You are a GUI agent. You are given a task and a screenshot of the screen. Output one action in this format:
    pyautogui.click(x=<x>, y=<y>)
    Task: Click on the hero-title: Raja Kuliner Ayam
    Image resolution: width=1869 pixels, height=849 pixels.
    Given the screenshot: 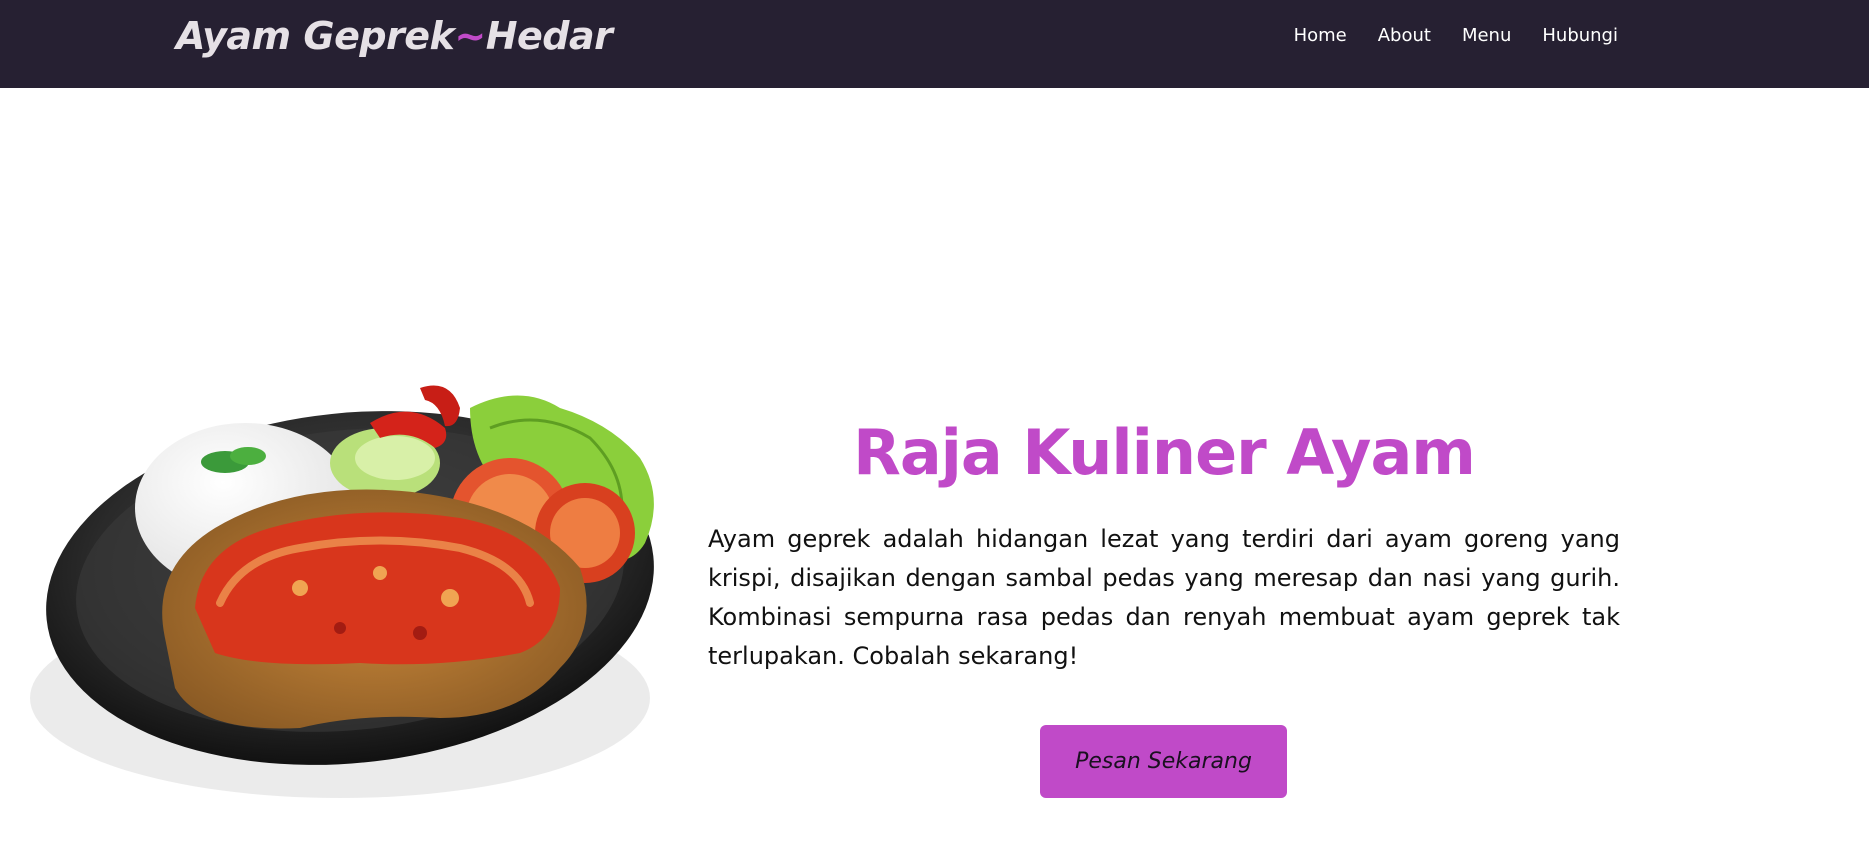 What is the action you would take?
    pyautogui.click(x=1164, y=452)
    